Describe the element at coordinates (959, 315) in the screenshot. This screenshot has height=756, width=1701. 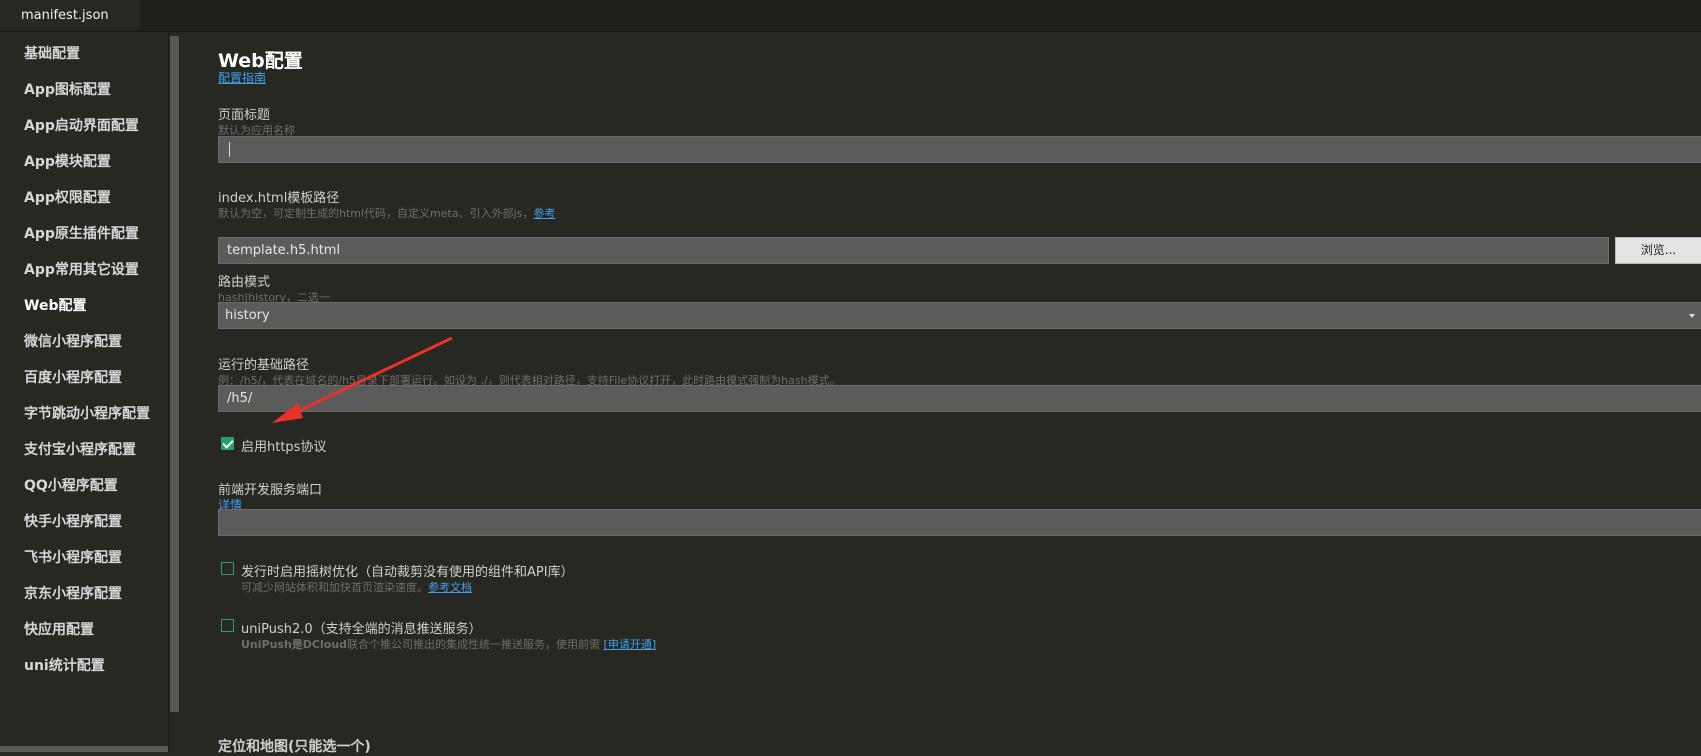
I see `router-mode-select: history` at that location.